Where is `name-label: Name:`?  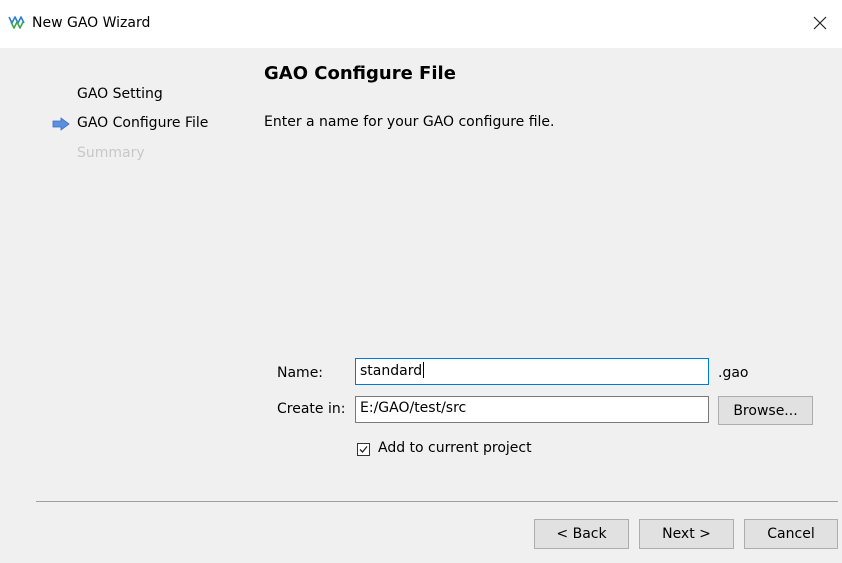
name-label: Name: is located at coordinates (300, 373).